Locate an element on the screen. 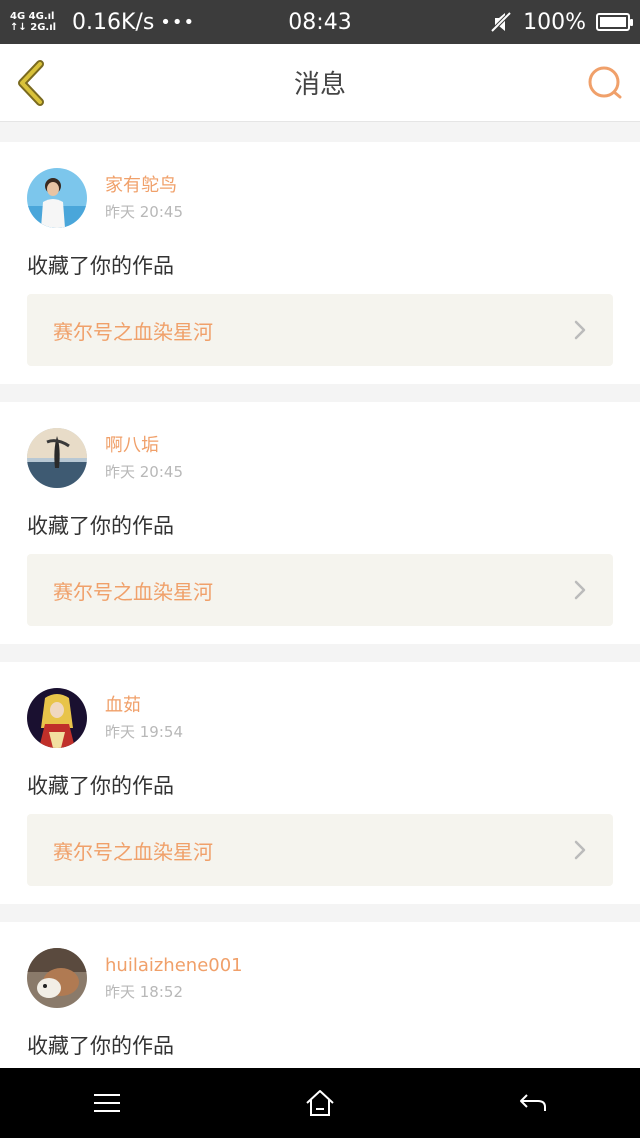 The width and height of the screenshot is (640, 1138). page-title: 消息 is located at coordinates (319, 85).